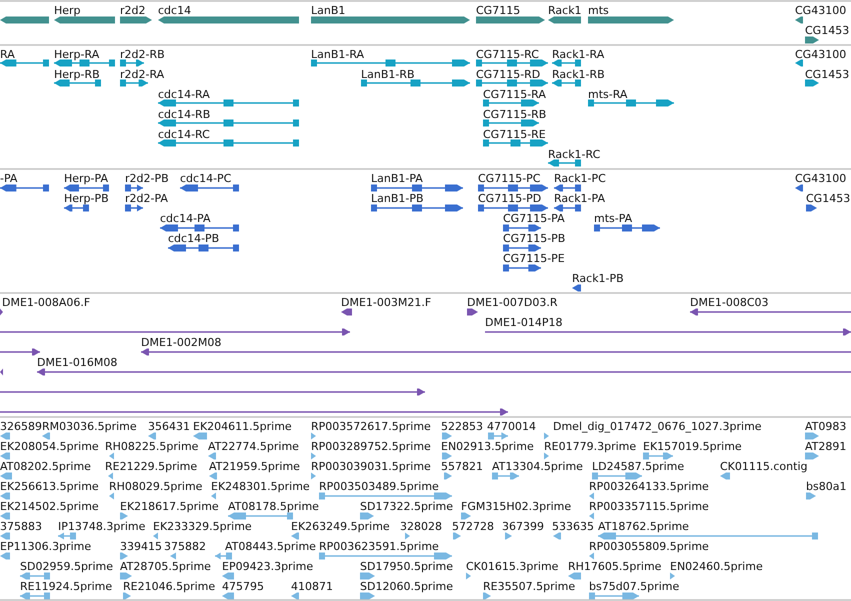 This screenshot has height=601, width=851. What do you see at coordinates (613, 218) in the screenshot?
I see `feature-label: mts-PA` at bounding box center [613, 218].